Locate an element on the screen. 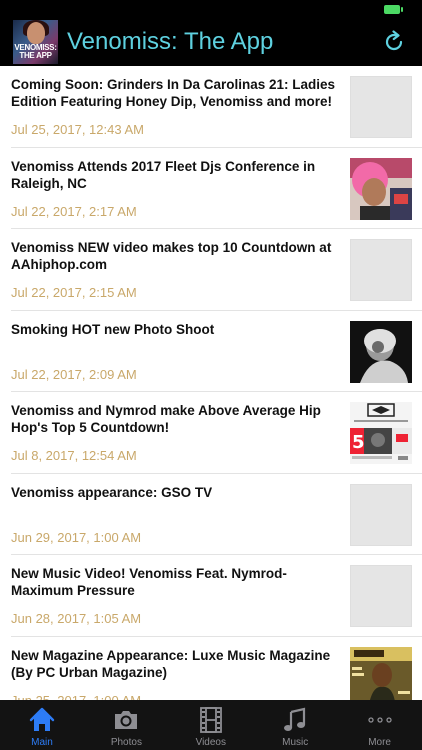 This screenshot has height=750, width=422. logo-face is located at coordinates (36, 33).